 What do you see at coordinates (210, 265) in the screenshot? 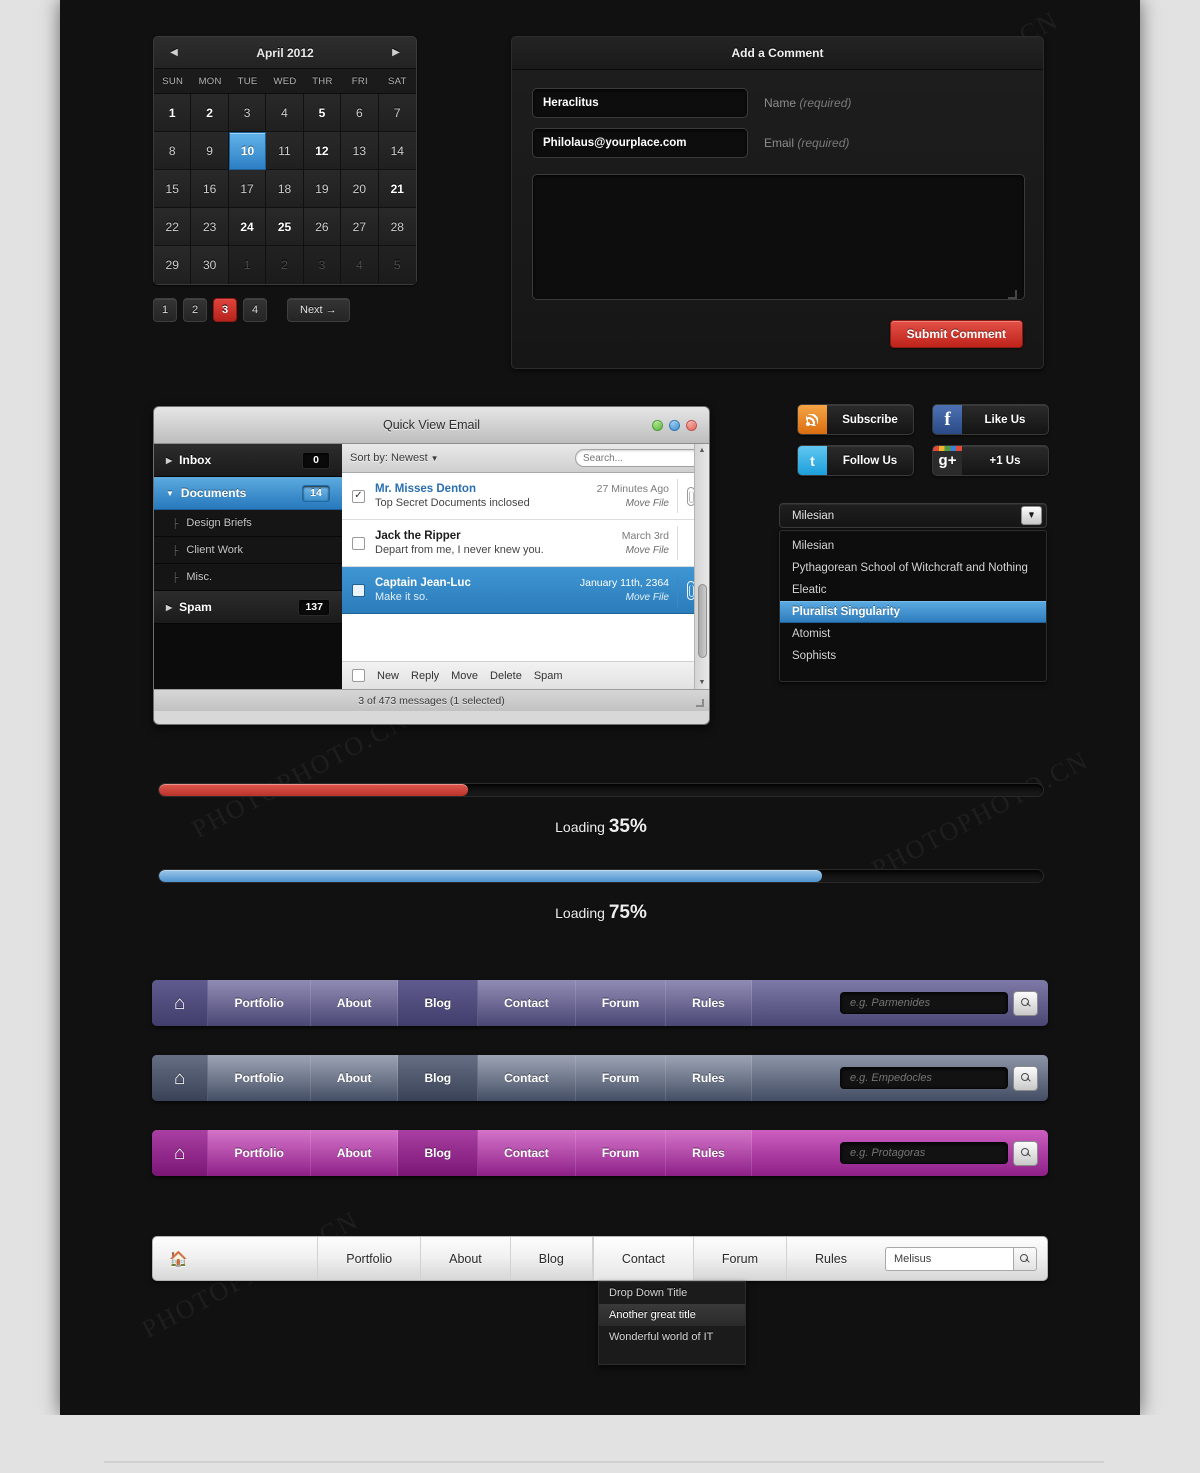
I see `calendar-day: 30` at bounding box center [210, 265].